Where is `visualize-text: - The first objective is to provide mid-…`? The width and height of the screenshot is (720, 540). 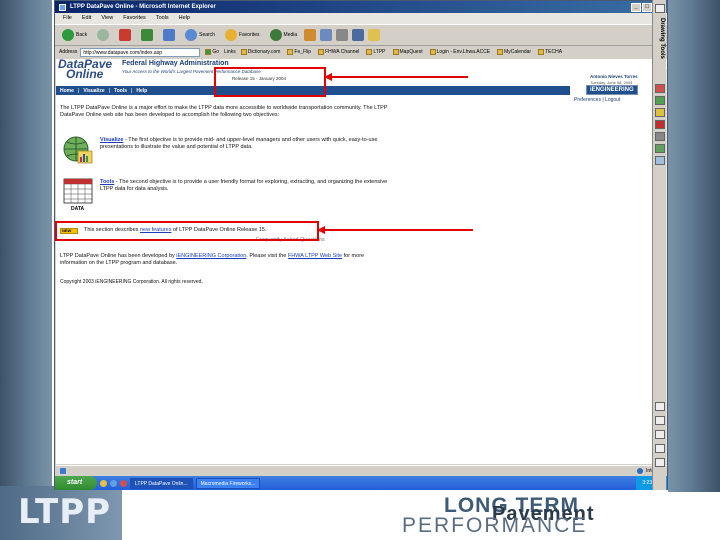 visualize-text: - The first objective is to provide mid-… is located at coordinates (239, 143).